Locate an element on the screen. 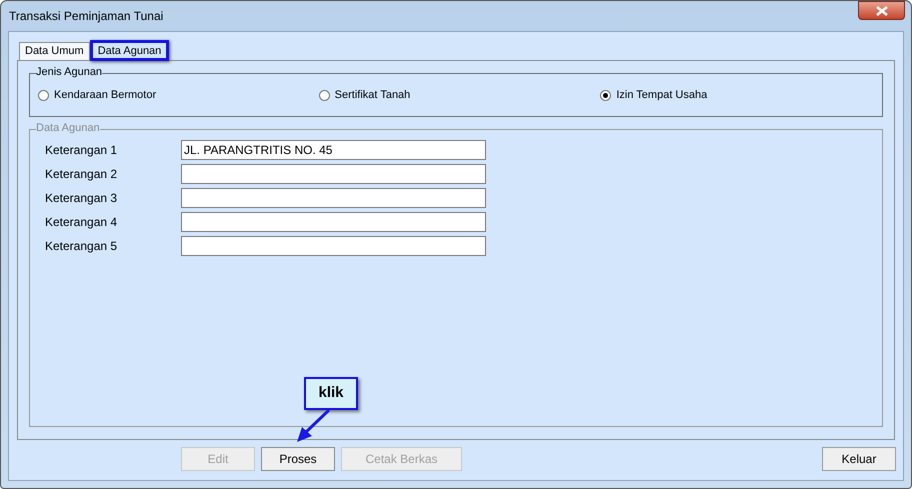  input-field: JL. PARANGTRITIS NO. 45 is located at coordinates (333, 150).